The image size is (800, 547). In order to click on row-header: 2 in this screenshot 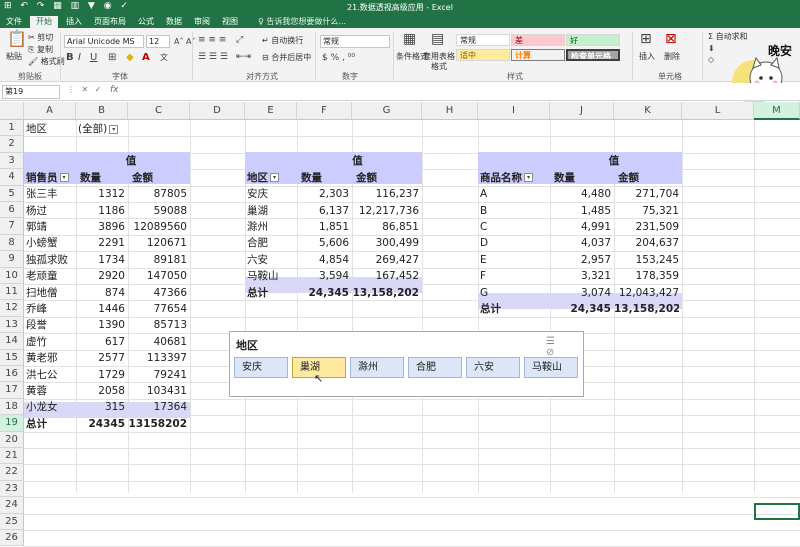, I will do `click(12, 144)`.